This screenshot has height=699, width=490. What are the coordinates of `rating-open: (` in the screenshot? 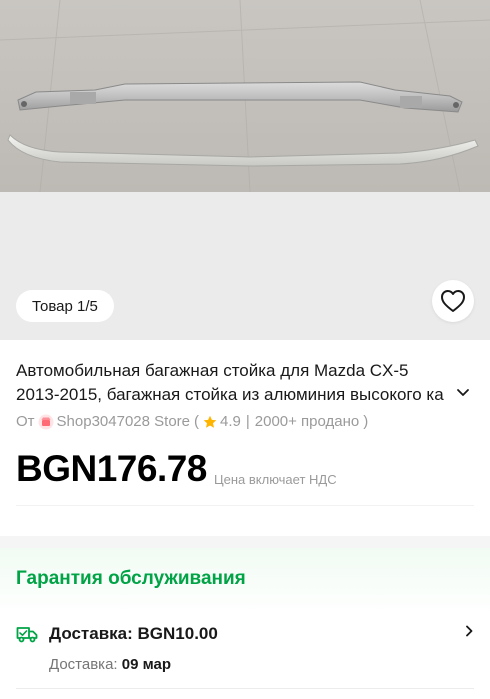 It's located at (196, 421).